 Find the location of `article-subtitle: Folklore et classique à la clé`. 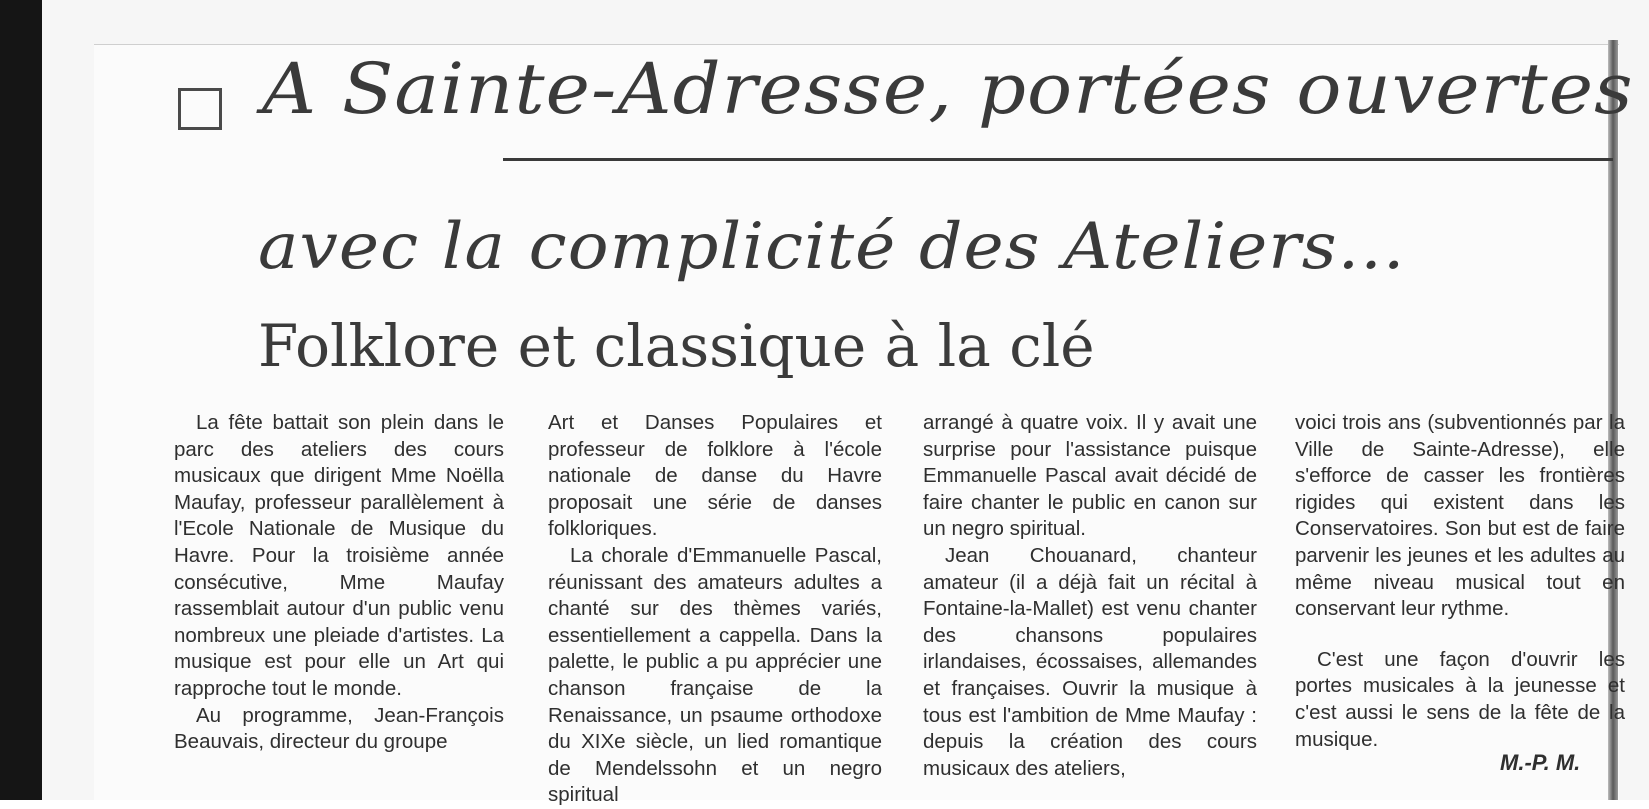

article-subtitle: Folklore et classique à la clé is located at coordinates (676, 346).